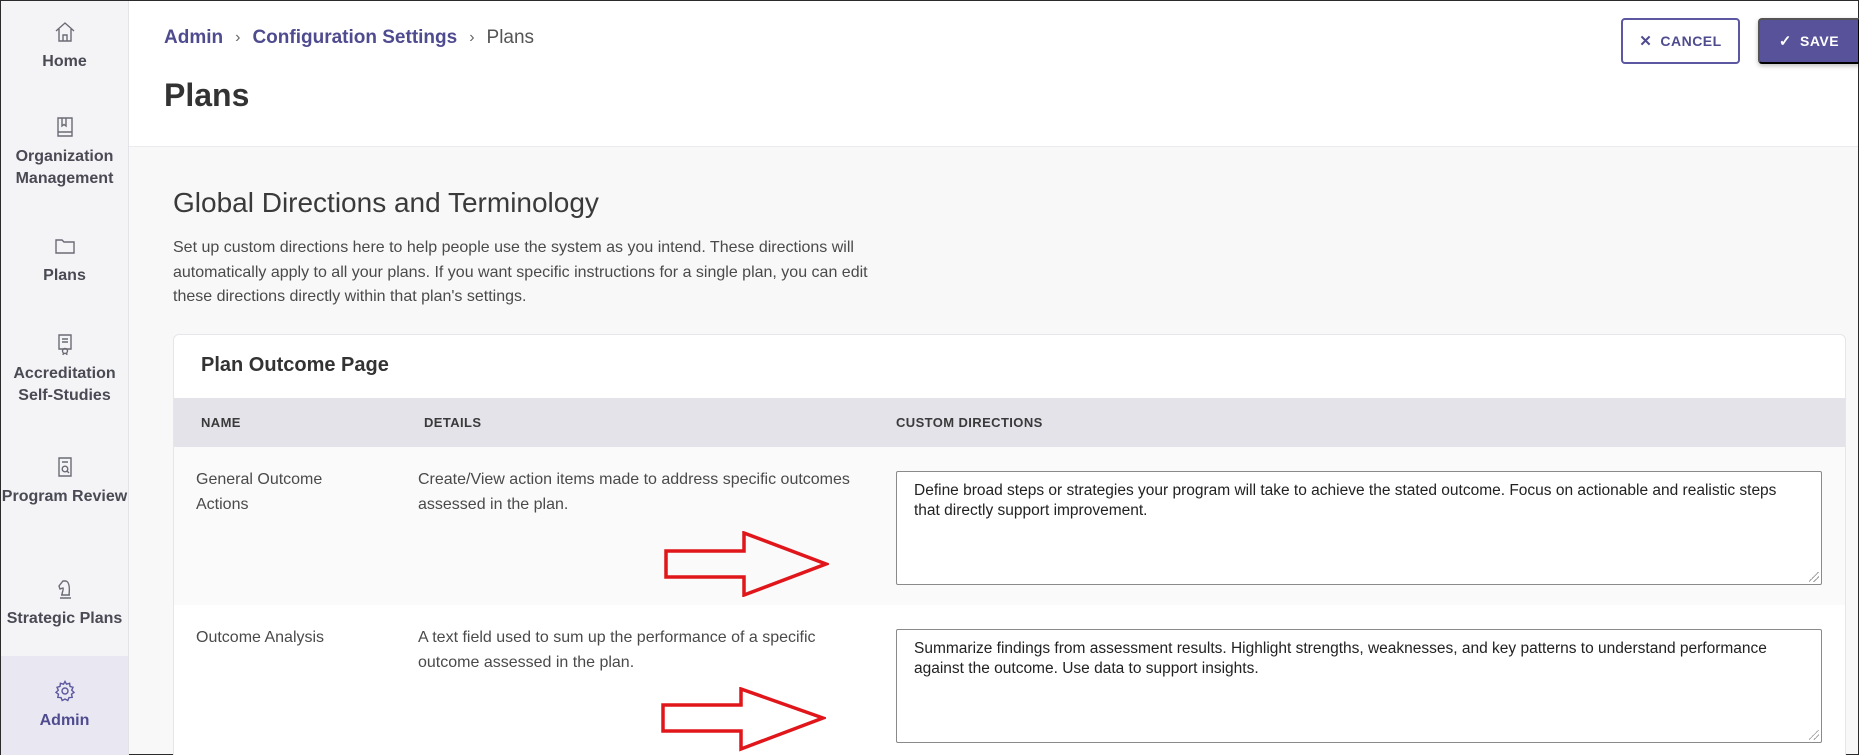  What do you see at coordinates (354, 38) in the screenshot?
I see `breadcrumb-configuration-settings-link: Configuration Settings` at bounding box center [354, 38].